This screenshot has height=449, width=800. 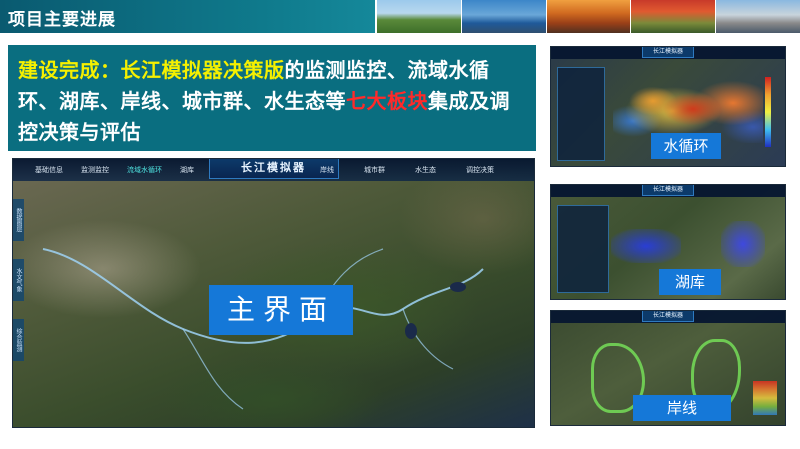 What do you see at coordinates (673, 16) in the screenshot?
I see `landscape-photo-autumn` at bounding box center [673, 16].